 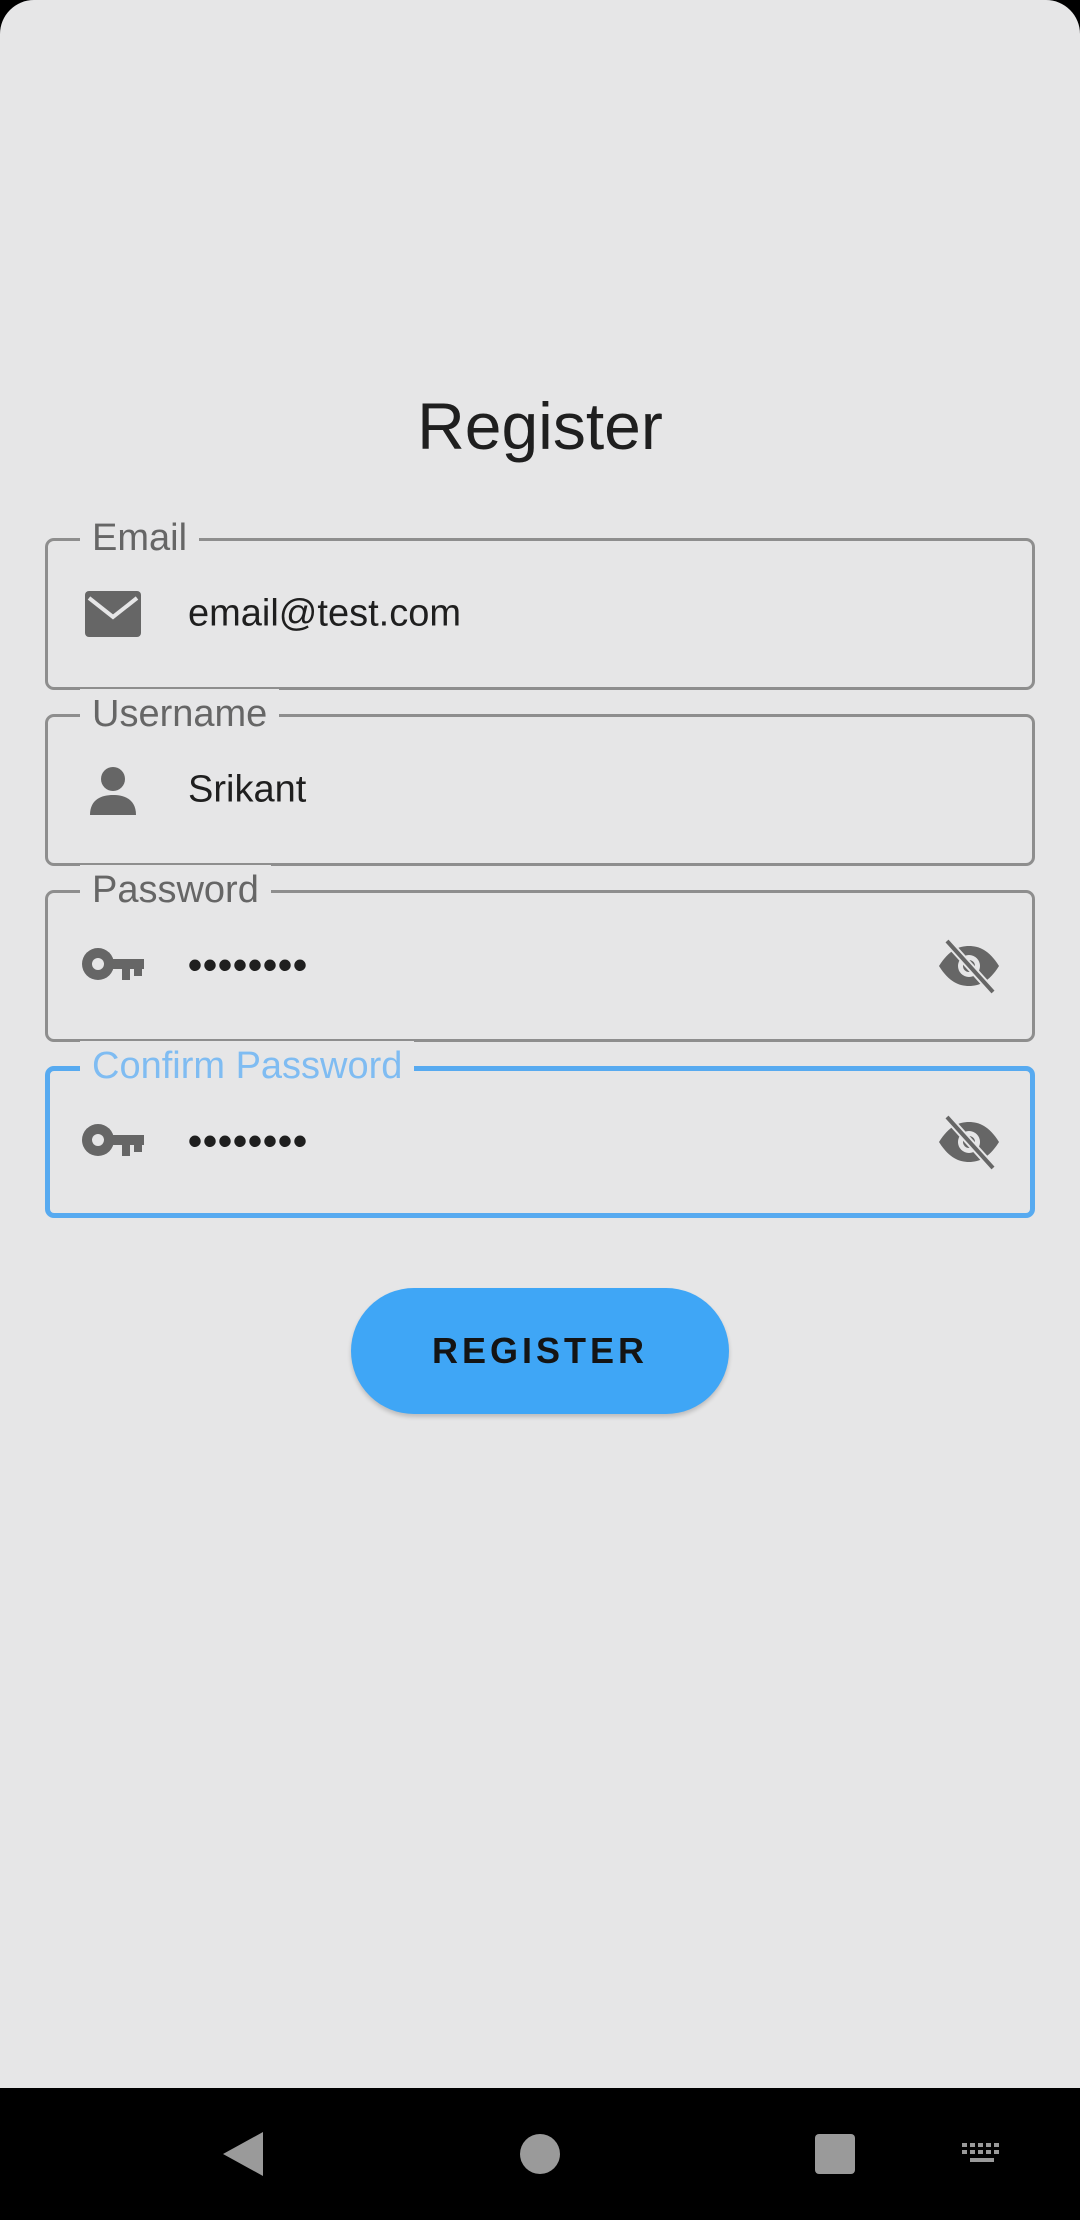 I want to click on register-button: REGISTER, so click(x=540, y=1351).